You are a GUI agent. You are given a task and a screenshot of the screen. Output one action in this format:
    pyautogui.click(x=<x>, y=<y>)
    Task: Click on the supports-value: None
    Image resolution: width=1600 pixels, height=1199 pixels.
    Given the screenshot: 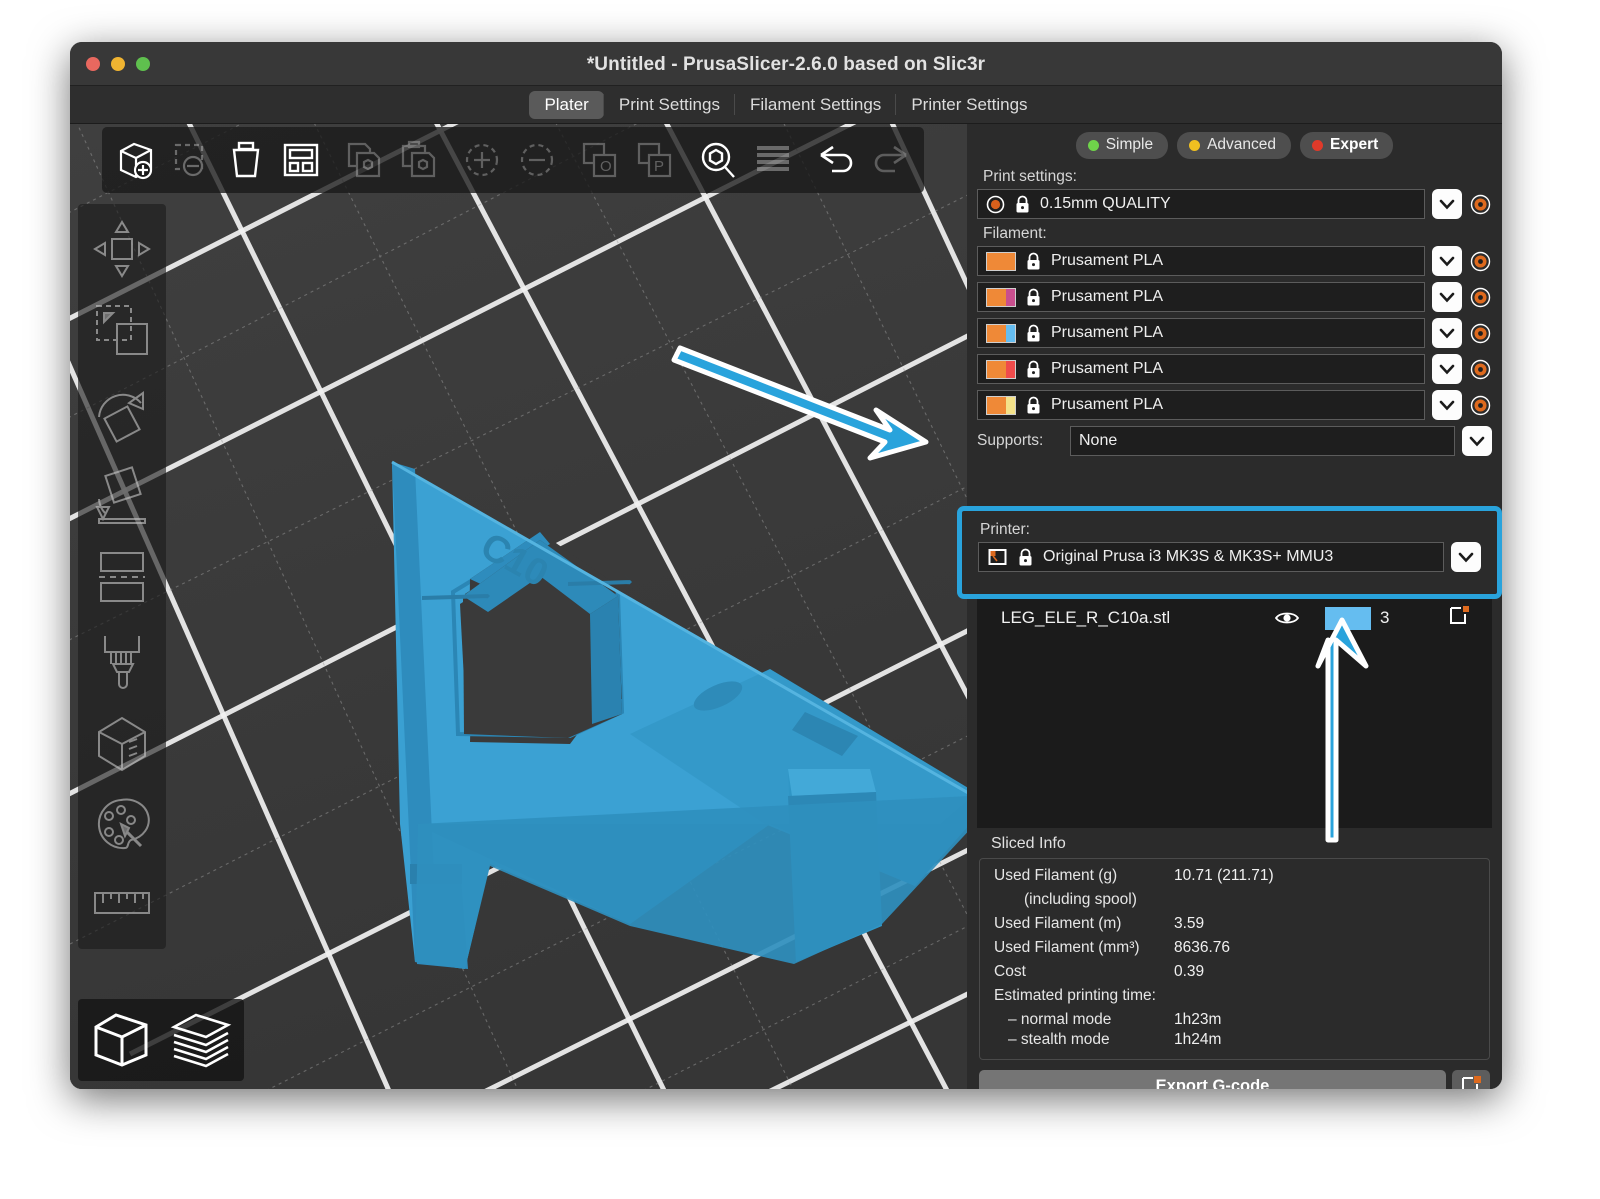 What is the action you would take?
    pyautogui.click(x=1098, y=440)
    